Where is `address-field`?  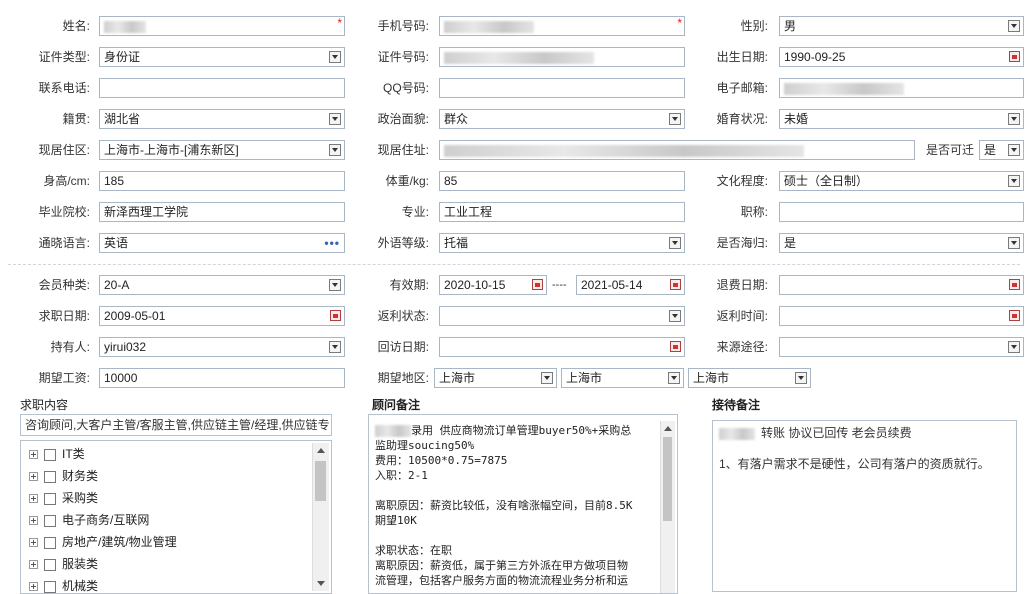
address-field is located at coordinates (677, 150).